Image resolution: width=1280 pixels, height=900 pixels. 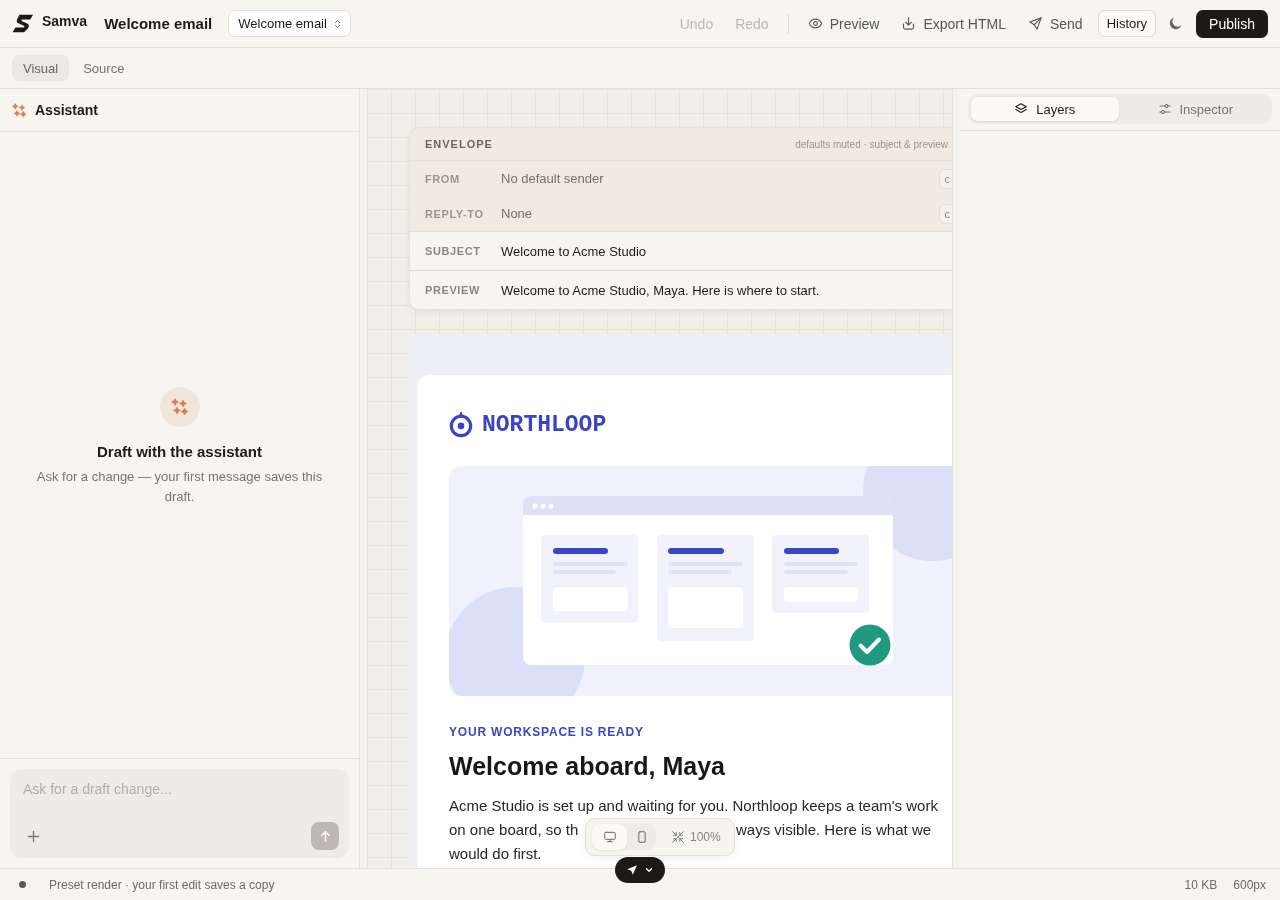 What do you see at coordinates (453, 251) in the screenshot?
I see `field-label: SUBJECT` at bounding box center [453, 251].